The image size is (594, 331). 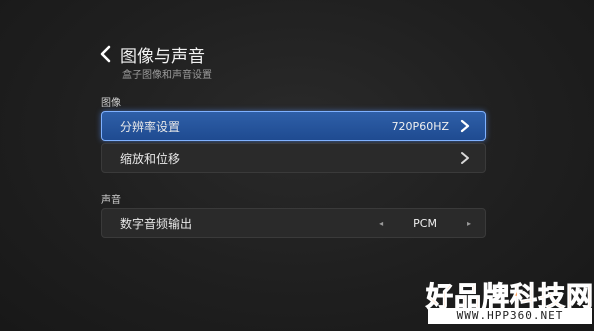 What do you see at coordinates (156, 223) in the screenshot?
I see `row-label: 数字音频输出` at bounding box center [156, 223].